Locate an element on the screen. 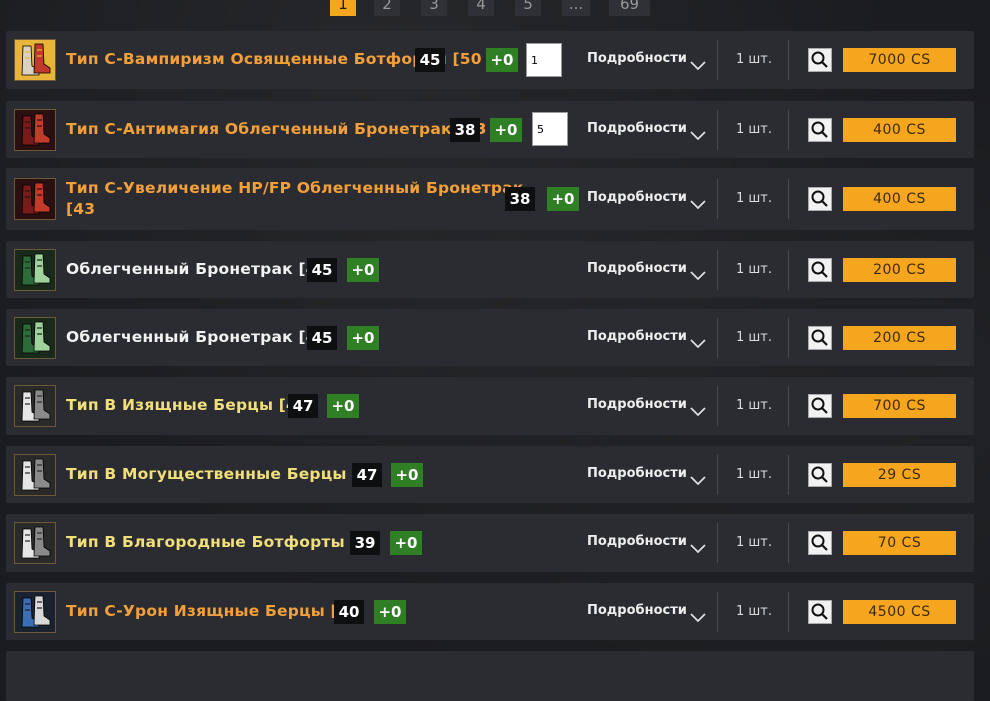 This screenshot has width=990, height=701. buy-price-button: 7000 CS is located at coordinates (899, 60).